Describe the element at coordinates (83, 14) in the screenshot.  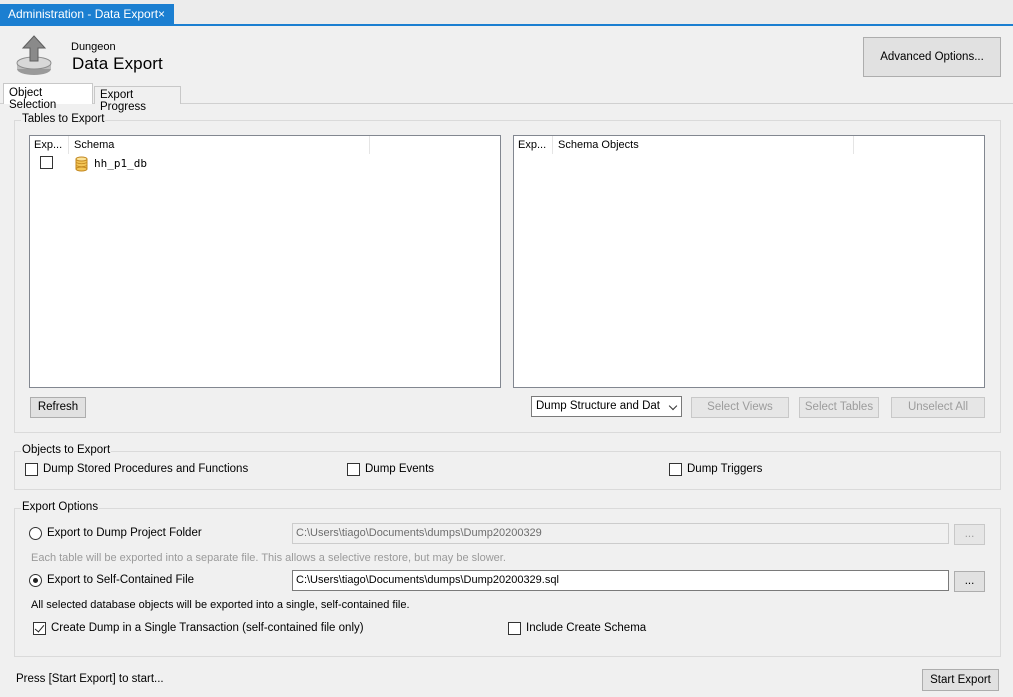
I see `document-tab-title: Administration - Data Export` at that location.